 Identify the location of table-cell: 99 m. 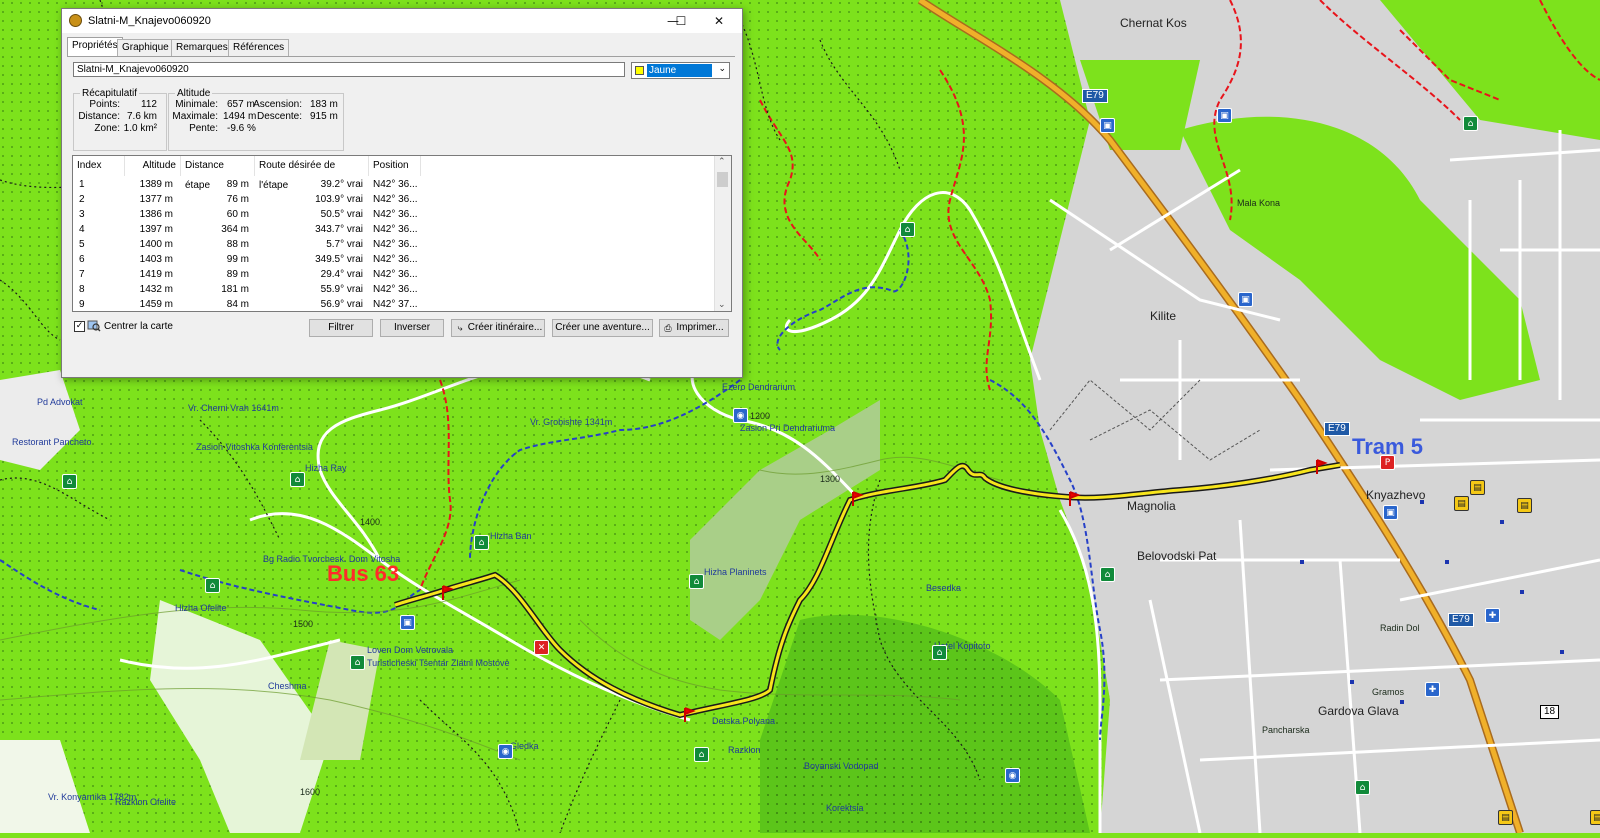
(237, 259).